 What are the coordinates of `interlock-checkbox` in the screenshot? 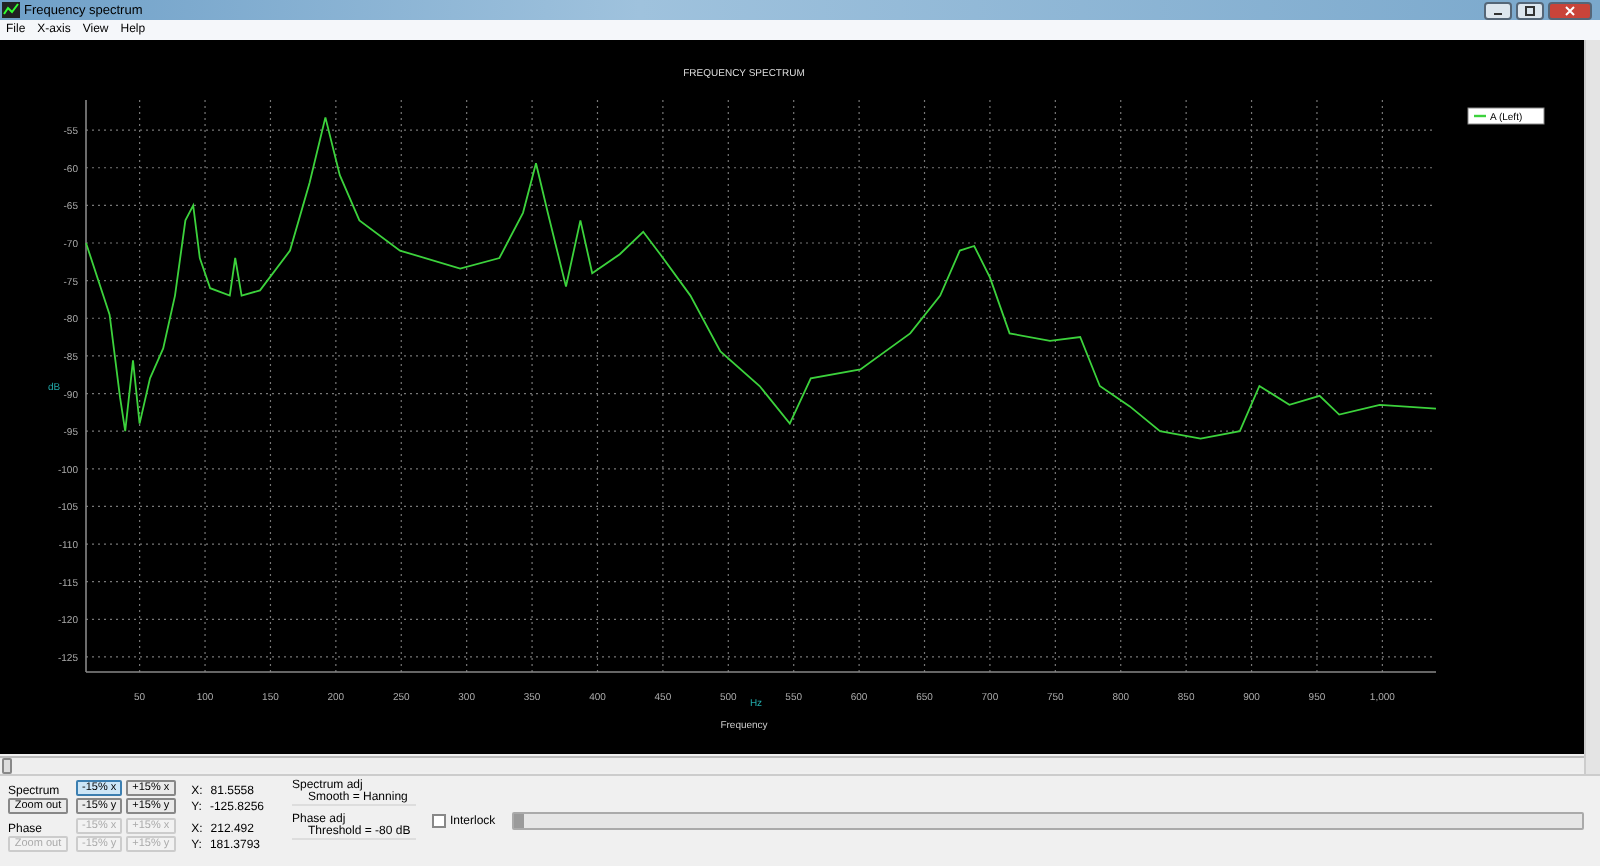 It's located at (439, 821).